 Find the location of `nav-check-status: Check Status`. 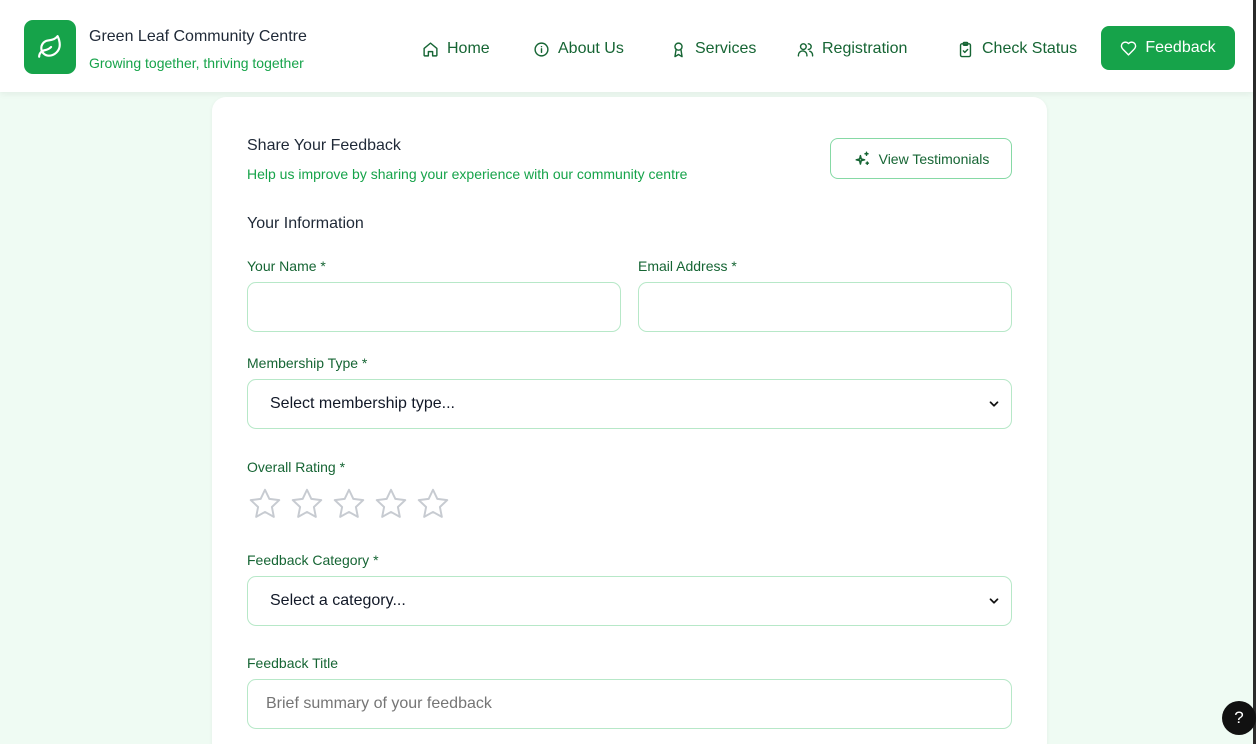

nav-check-status: Check Status is located at coordinates (1017, 49).